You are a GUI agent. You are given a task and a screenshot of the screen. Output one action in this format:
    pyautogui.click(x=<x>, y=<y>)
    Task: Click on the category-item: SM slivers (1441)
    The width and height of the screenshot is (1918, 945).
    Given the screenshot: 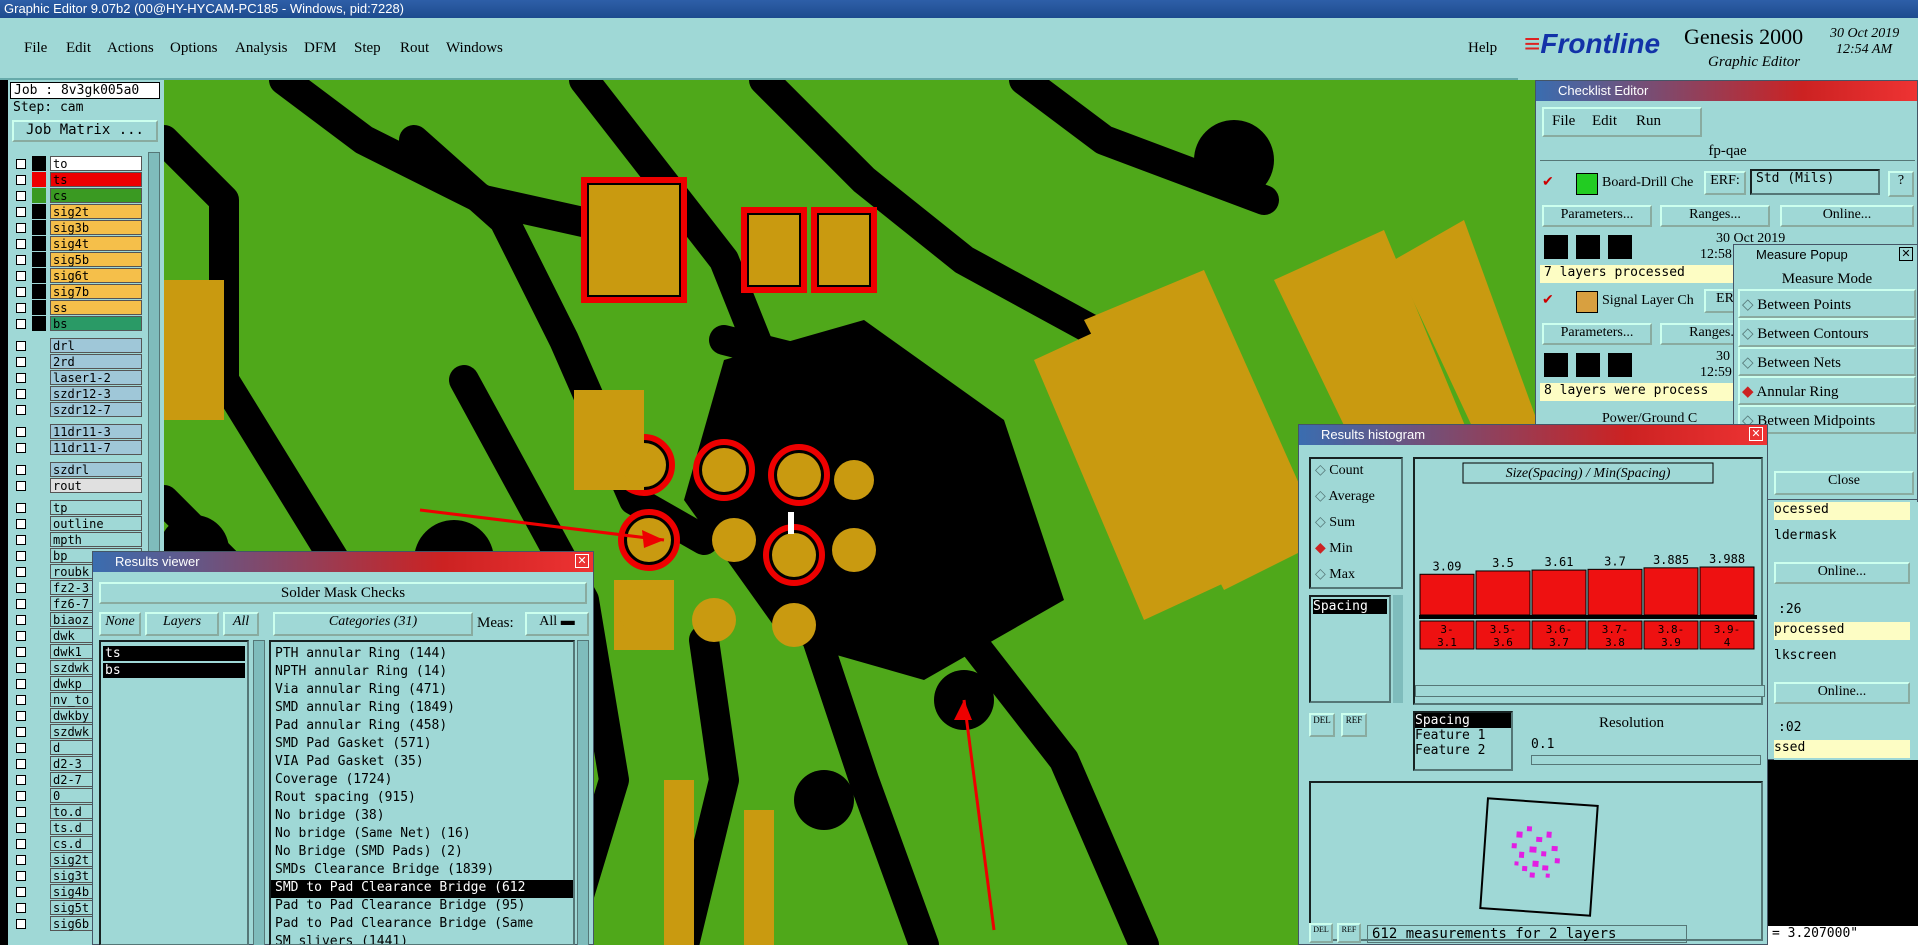 What is the action you would take?
    pyautogui.click(x=422, y=939)
    